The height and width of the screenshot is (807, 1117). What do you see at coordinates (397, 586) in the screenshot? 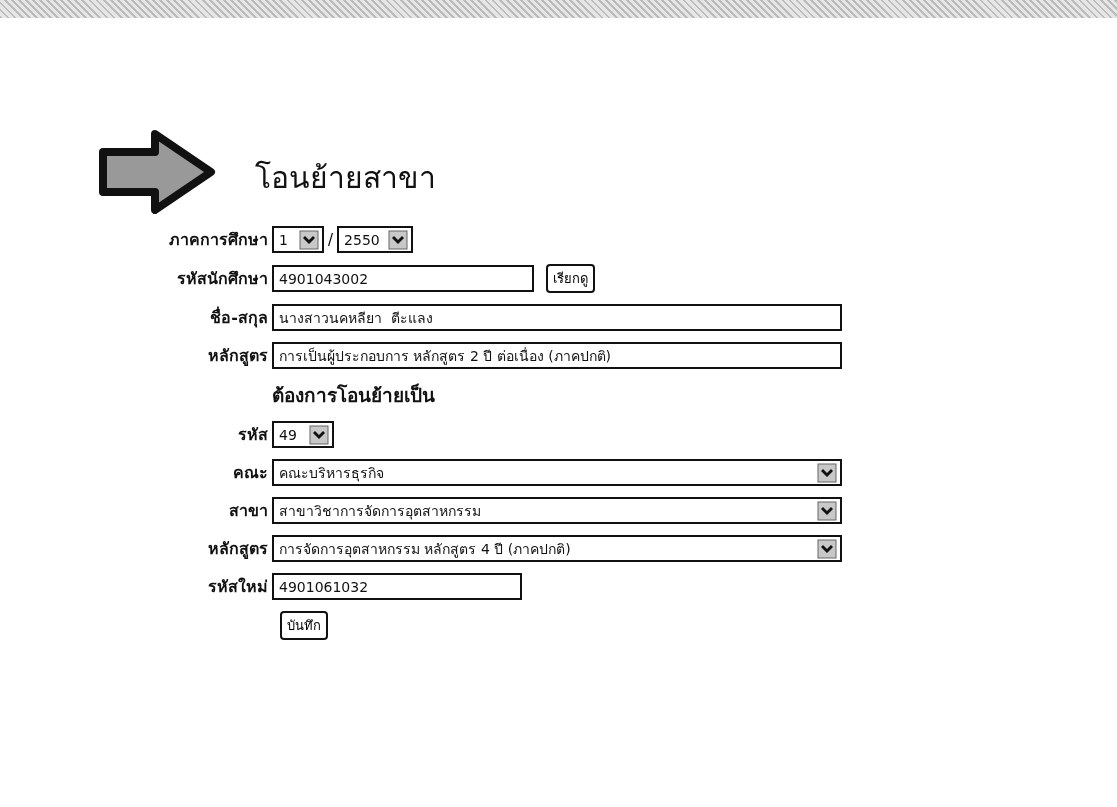
I see `text-field: 4901061032` at bounding box center [397, 586].